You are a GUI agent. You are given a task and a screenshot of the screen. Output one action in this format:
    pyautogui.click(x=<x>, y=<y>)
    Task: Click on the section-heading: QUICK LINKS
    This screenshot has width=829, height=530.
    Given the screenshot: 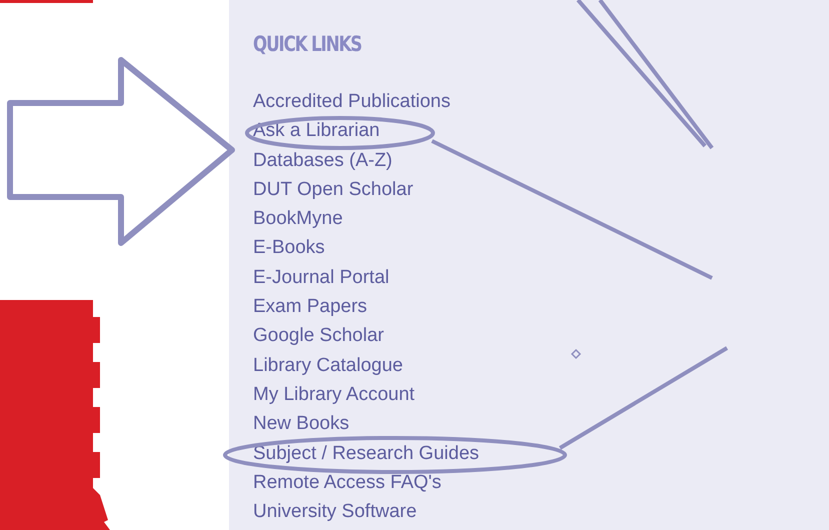 What is the action you would take?
    pyautogui.click(x=307, y=44)
    